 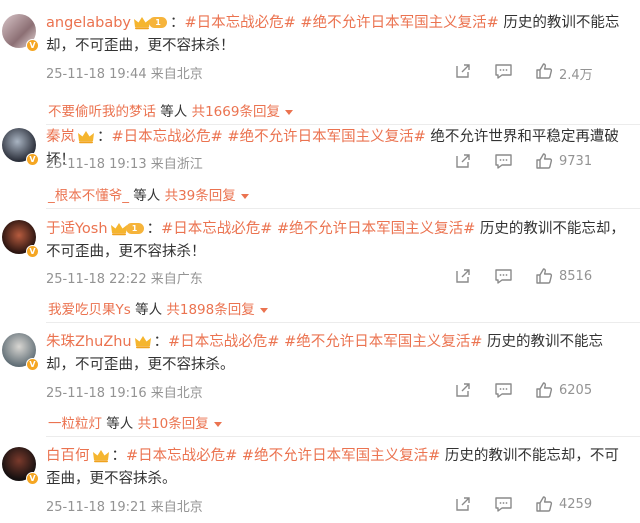 What do you see at coordinates (88, 23) in the screenshot?
I see `username-link: angelababy` at bounding box center [88, 23].